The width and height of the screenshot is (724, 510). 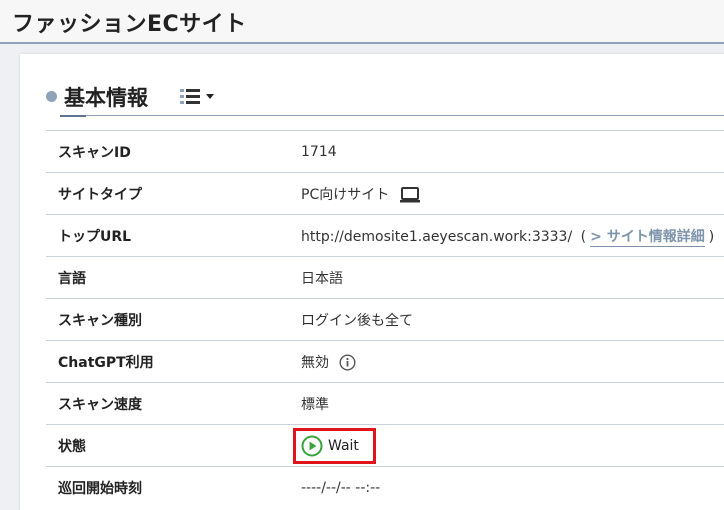 I want to click on value-site-type: PC向けサイト, so click(x=345, y=194).